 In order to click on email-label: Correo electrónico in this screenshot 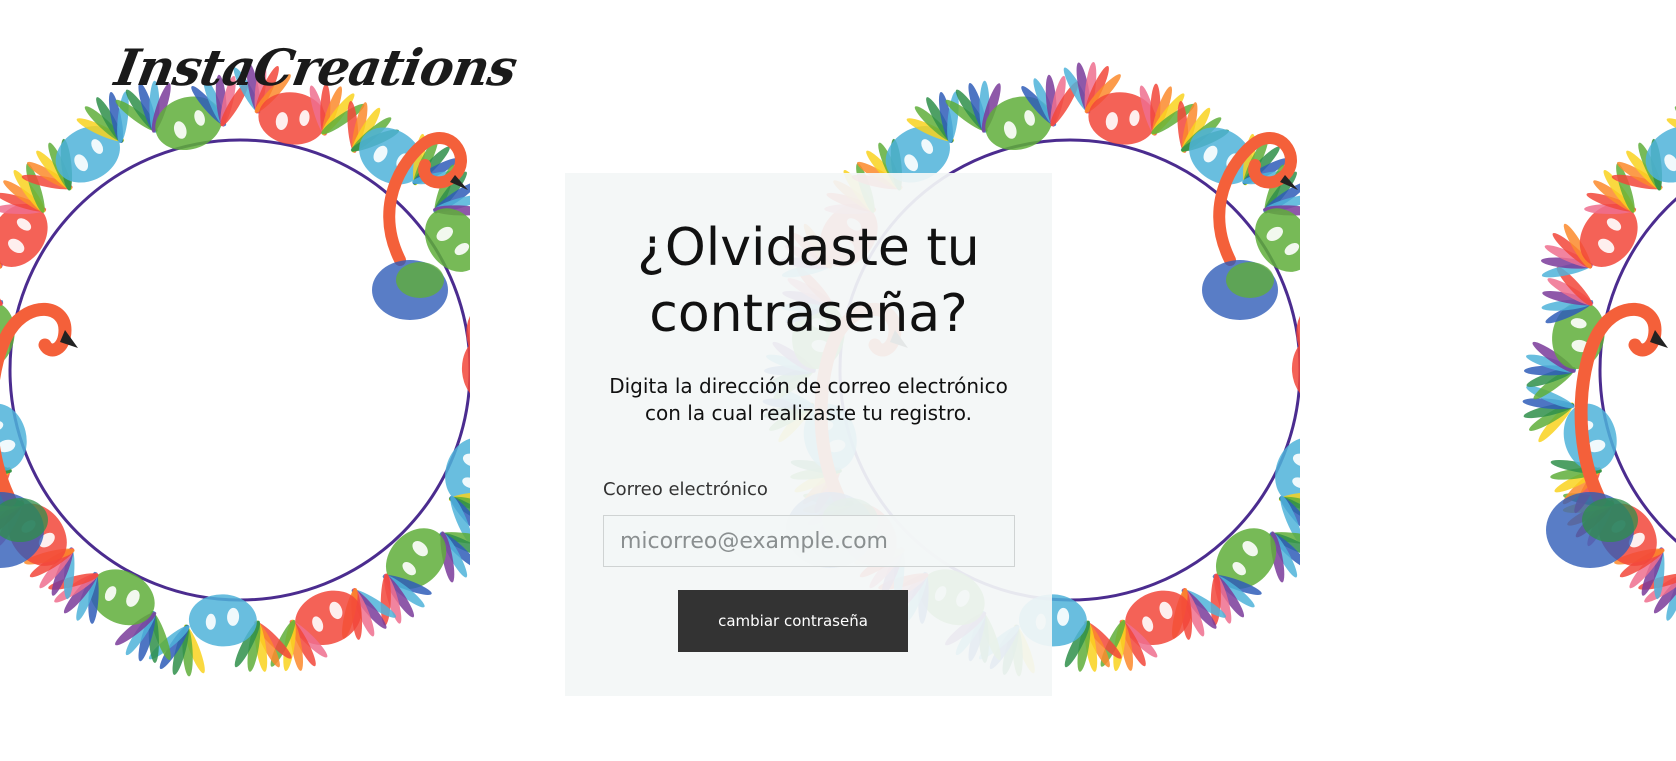, I will do `click(685, 489)`.